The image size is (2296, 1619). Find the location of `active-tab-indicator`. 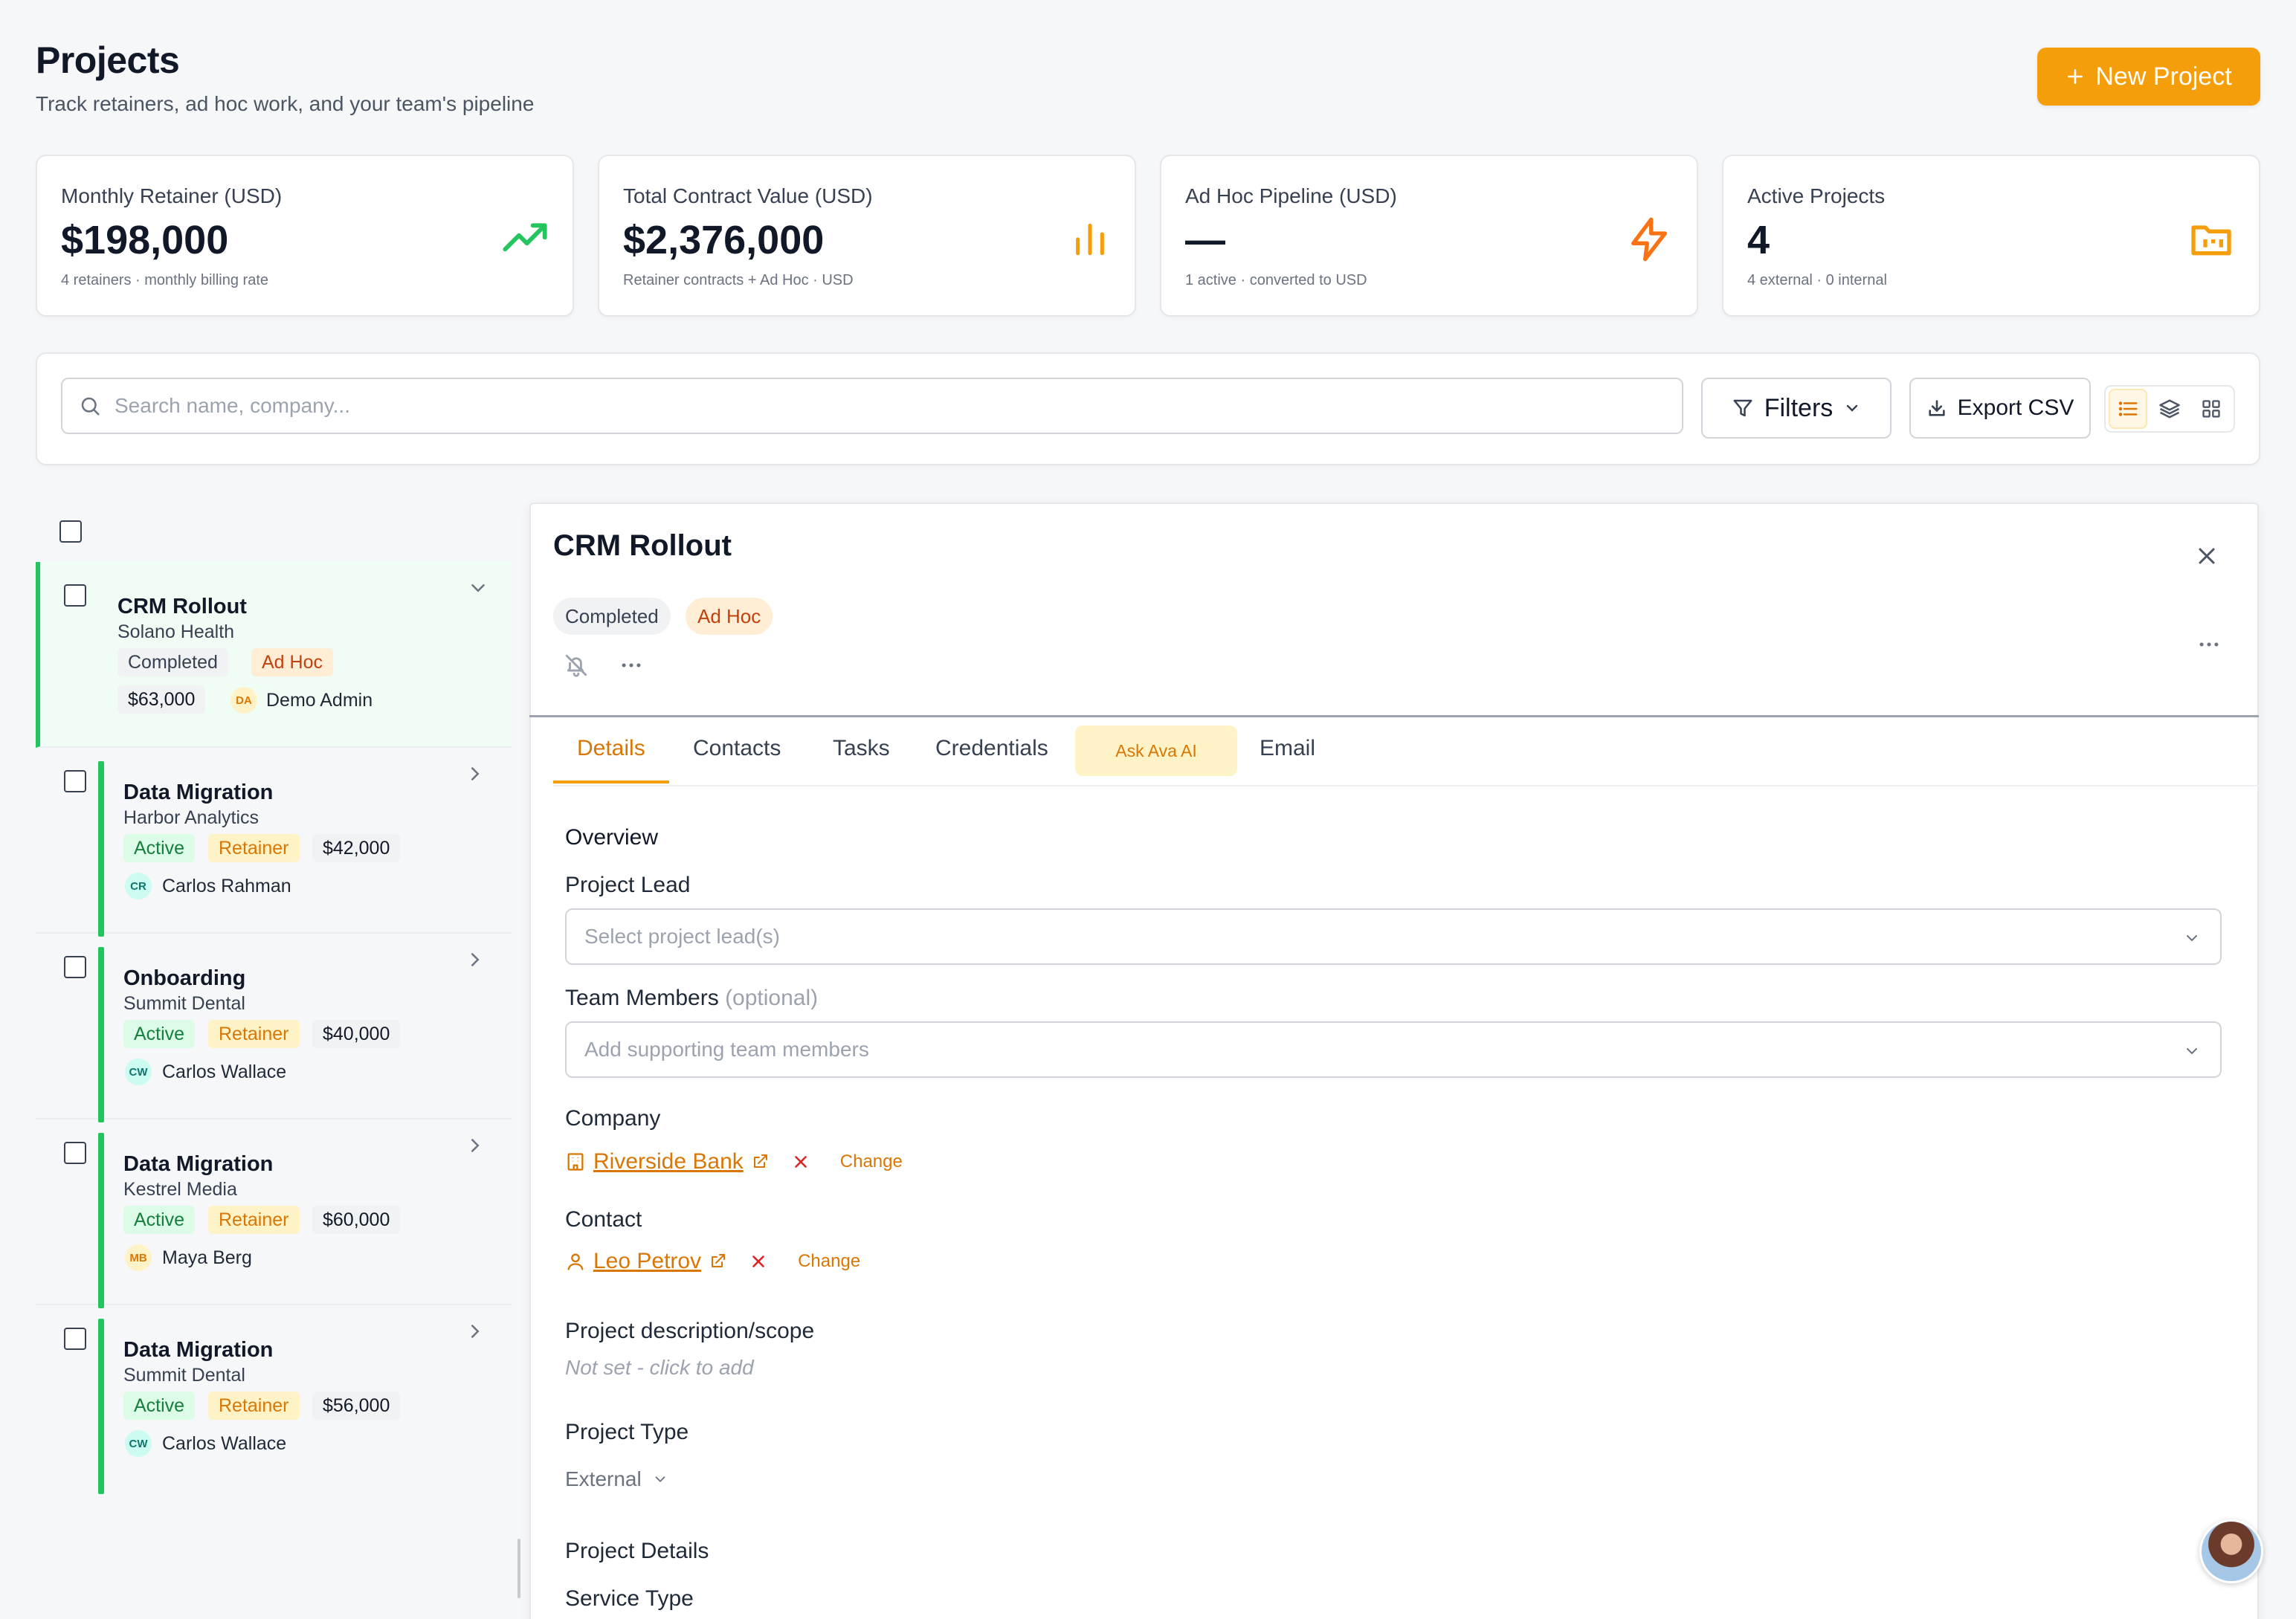

active-tab-indicator is located at coordinates (611, 782).